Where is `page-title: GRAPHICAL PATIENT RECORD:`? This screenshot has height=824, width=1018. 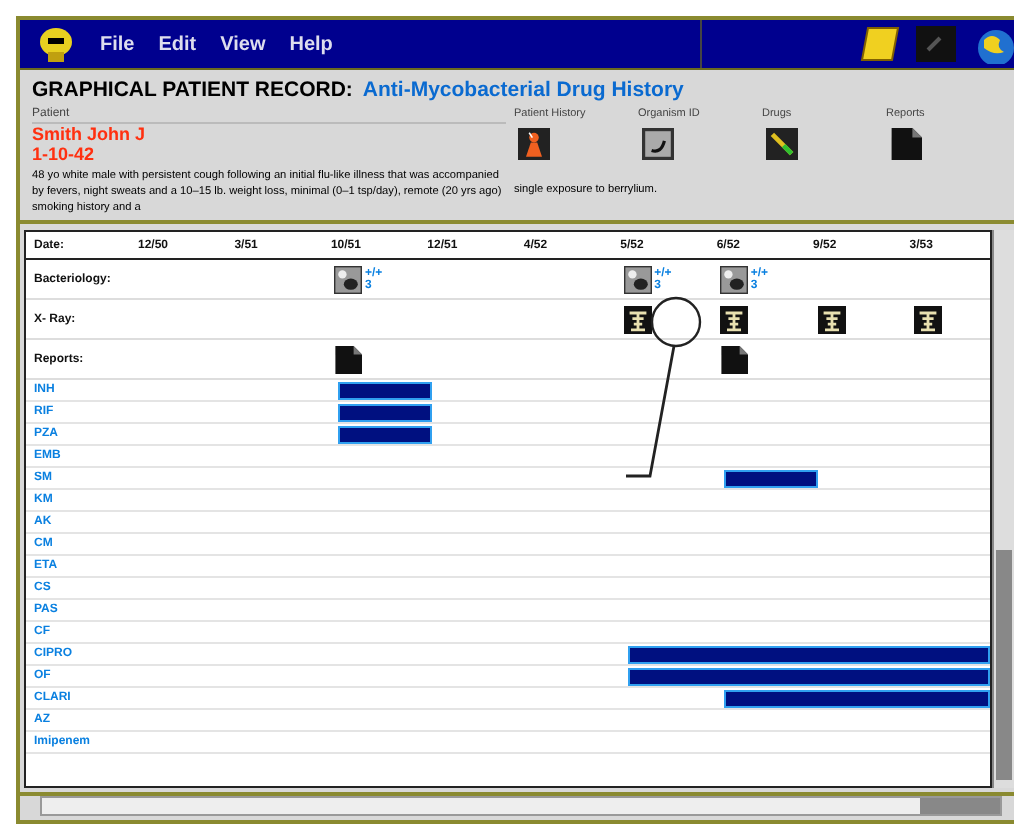 page-title: GRAPHICAL PATIENT RECORD: is located at coordinates (192, 90).